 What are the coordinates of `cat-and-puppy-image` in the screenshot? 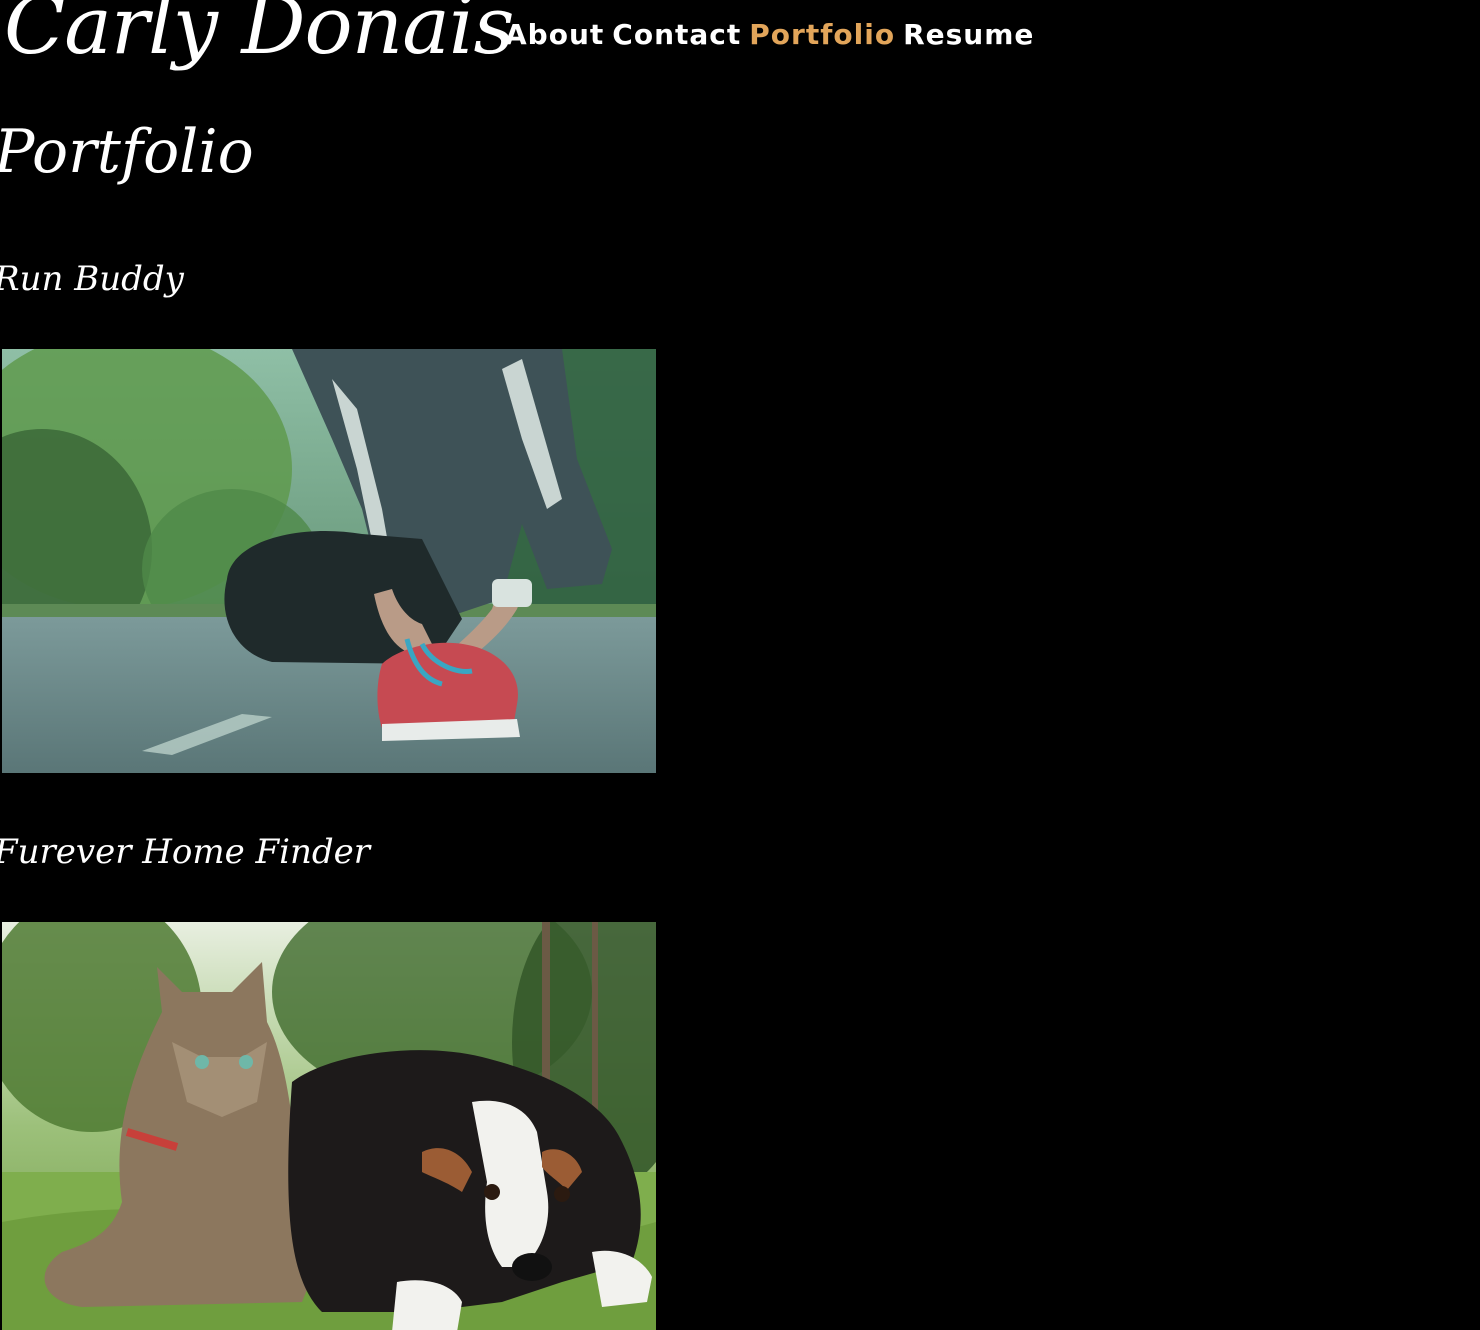 It's located at (329, 1126).